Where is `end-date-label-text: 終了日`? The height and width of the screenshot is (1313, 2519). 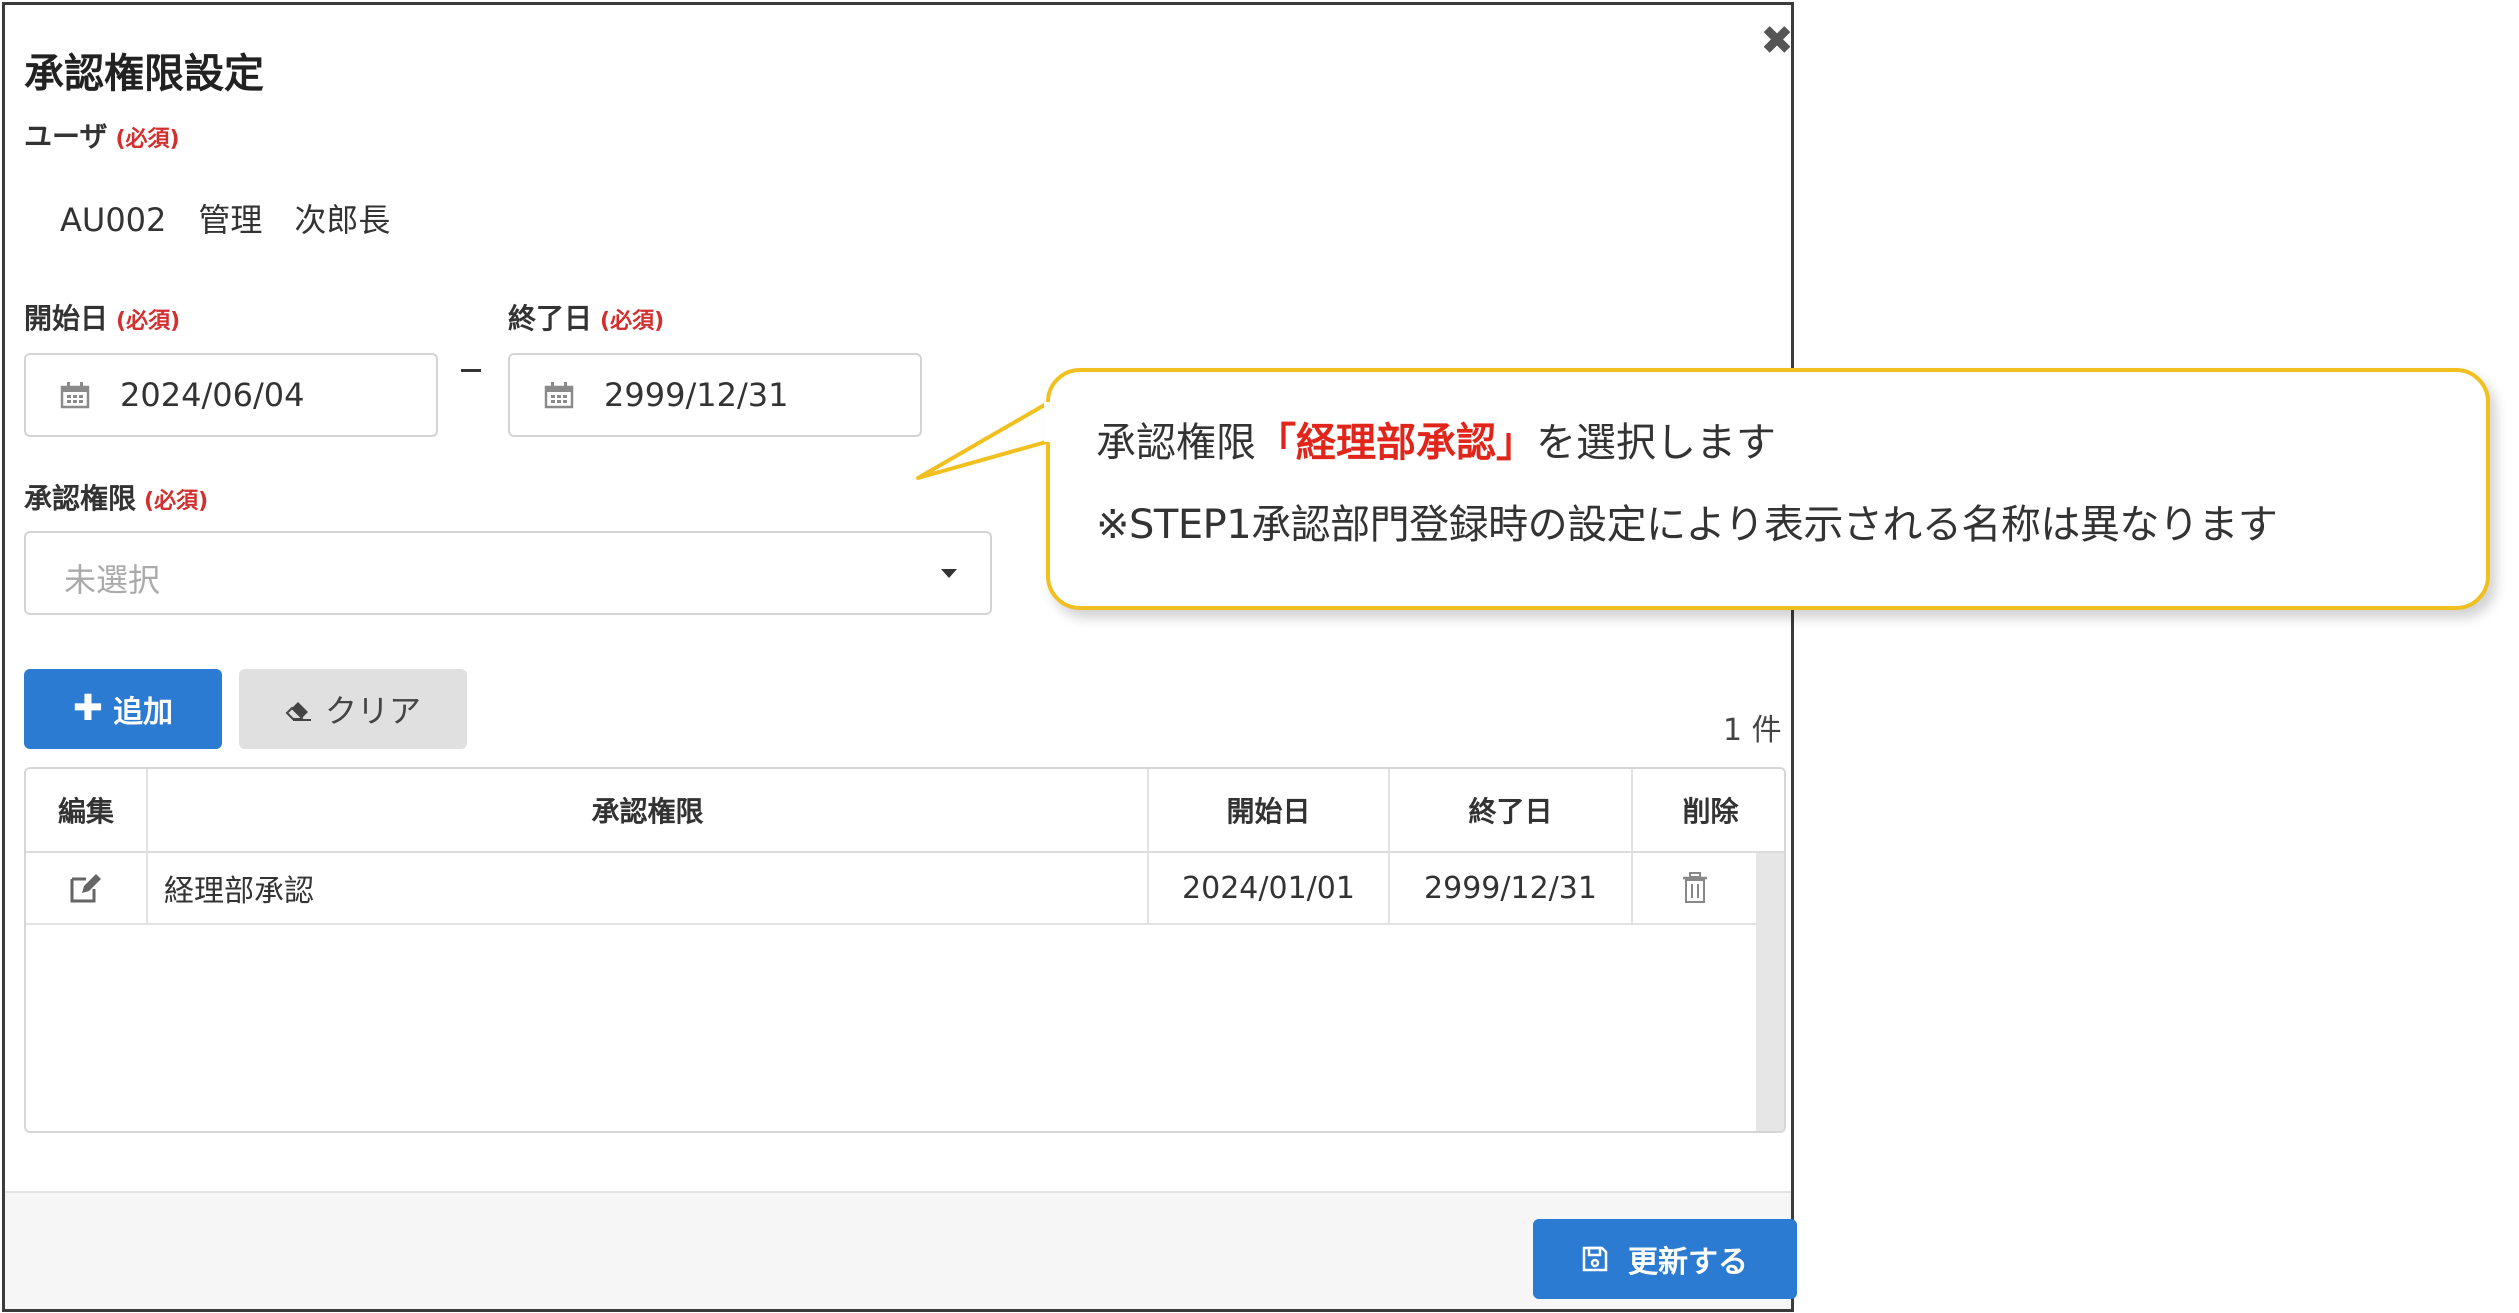 end-date-label-text: 終了日 is located at coordinates (550, 318).